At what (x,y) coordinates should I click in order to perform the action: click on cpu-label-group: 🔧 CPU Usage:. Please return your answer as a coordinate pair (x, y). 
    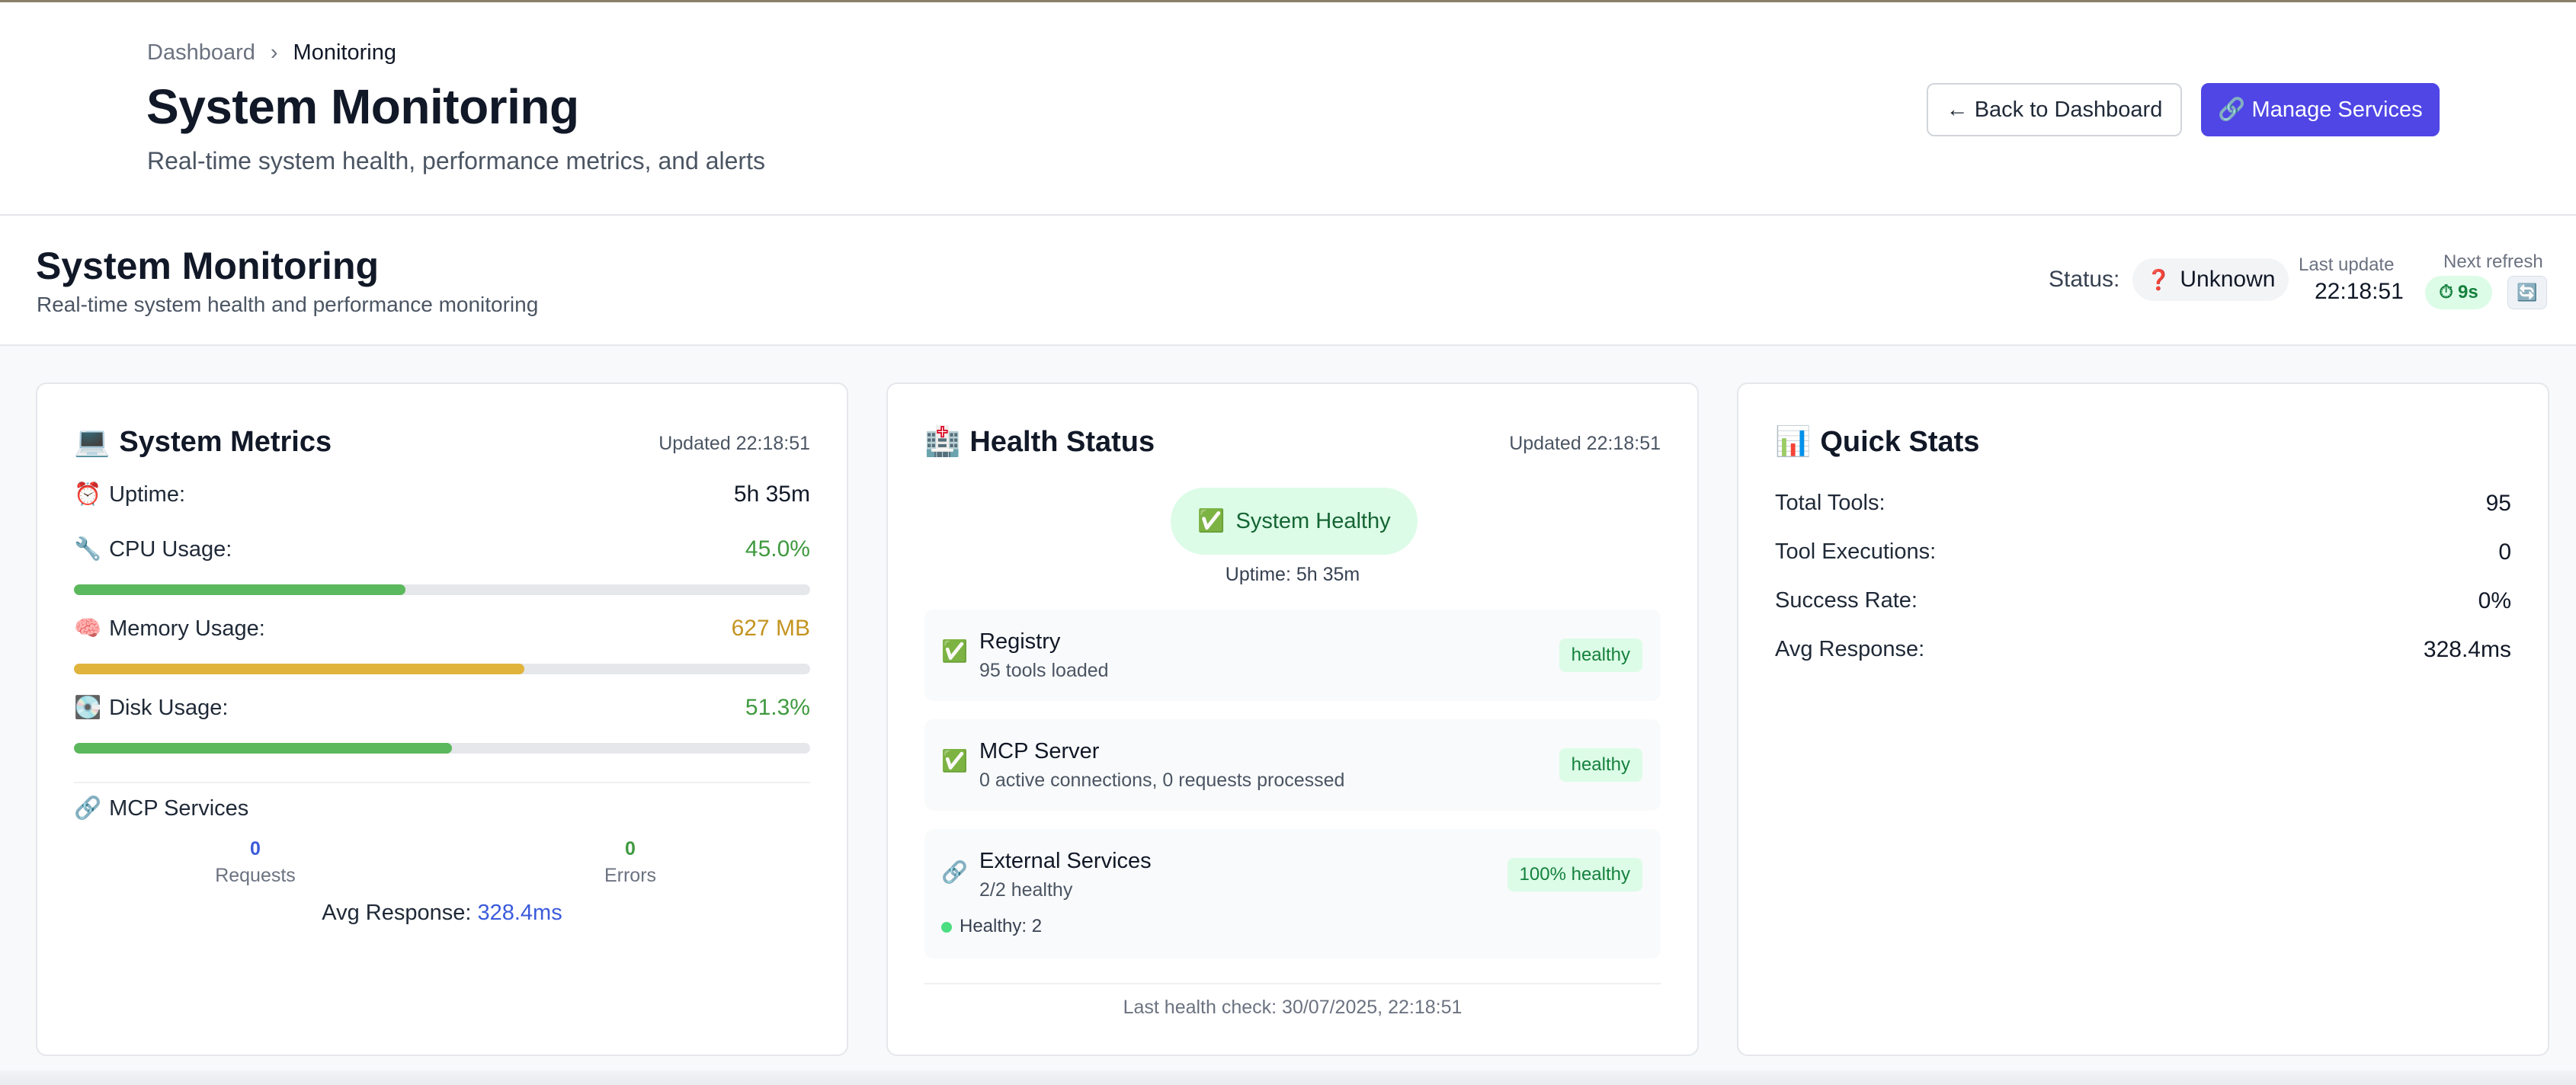
    Looking at the image, I should click on (153, 549).